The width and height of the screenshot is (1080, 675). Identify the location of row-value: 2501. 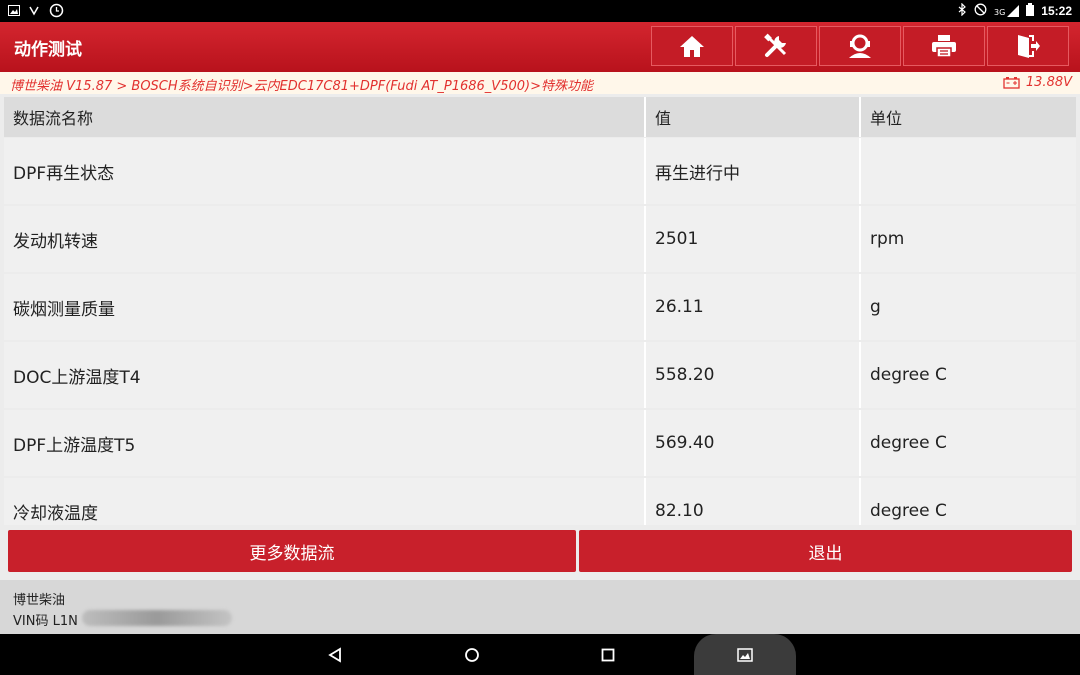
(753, 239).